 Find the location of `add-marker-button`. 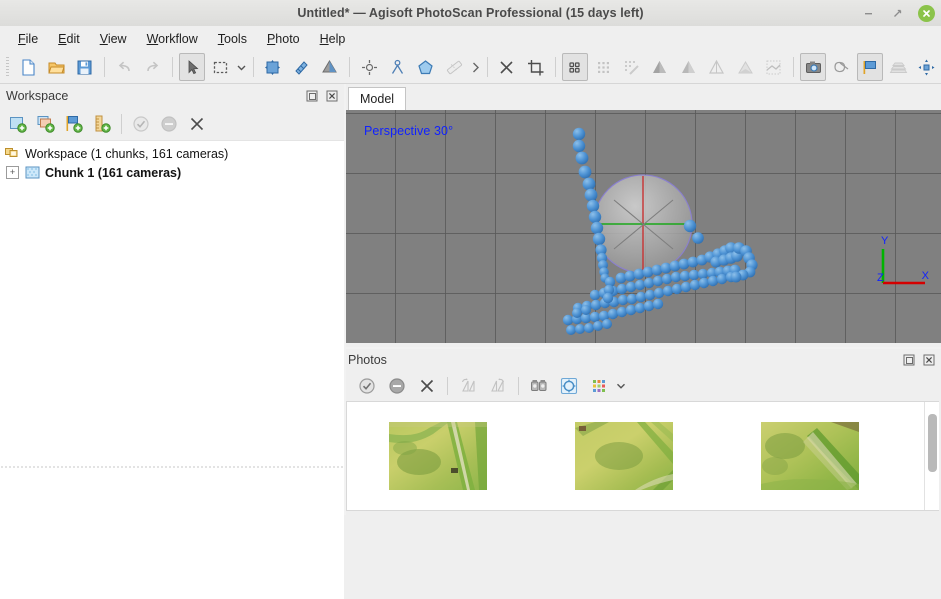

add-marker-button is located at coordinates (397, 67).